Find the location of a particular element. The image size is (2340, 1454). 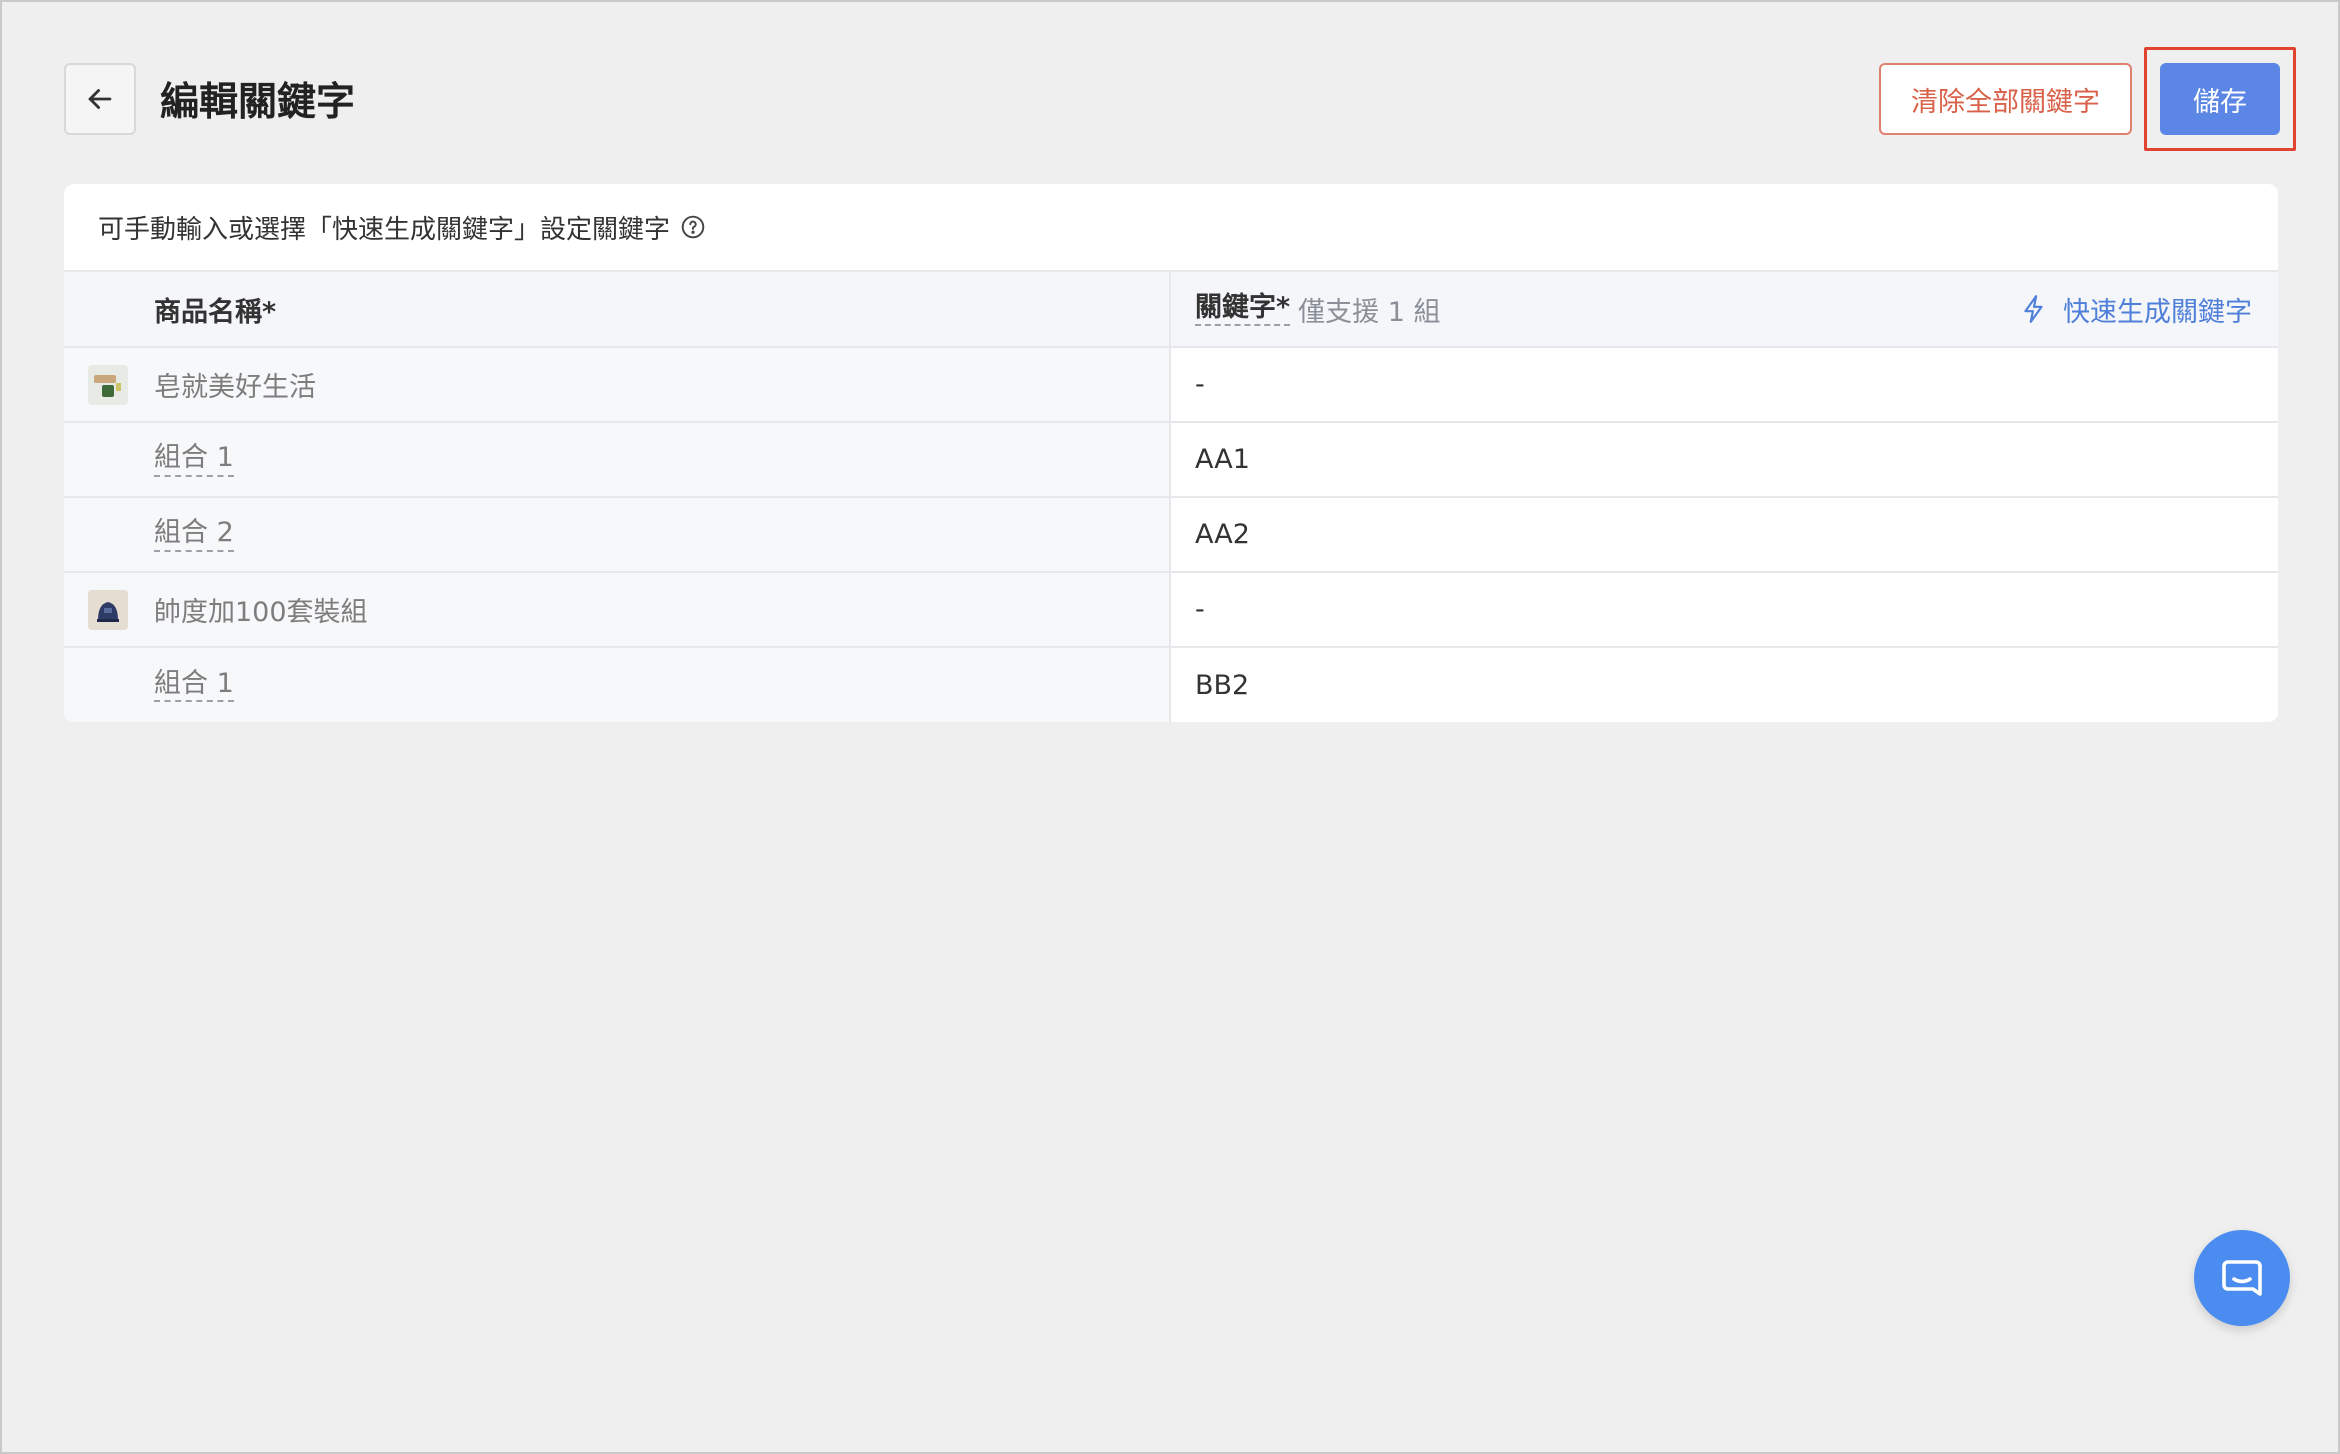

table-header-row: 商品名稱* 關鍵字* 僅支援 1 組 快速生成關鍵字 is located at coordinates (1171, 310).